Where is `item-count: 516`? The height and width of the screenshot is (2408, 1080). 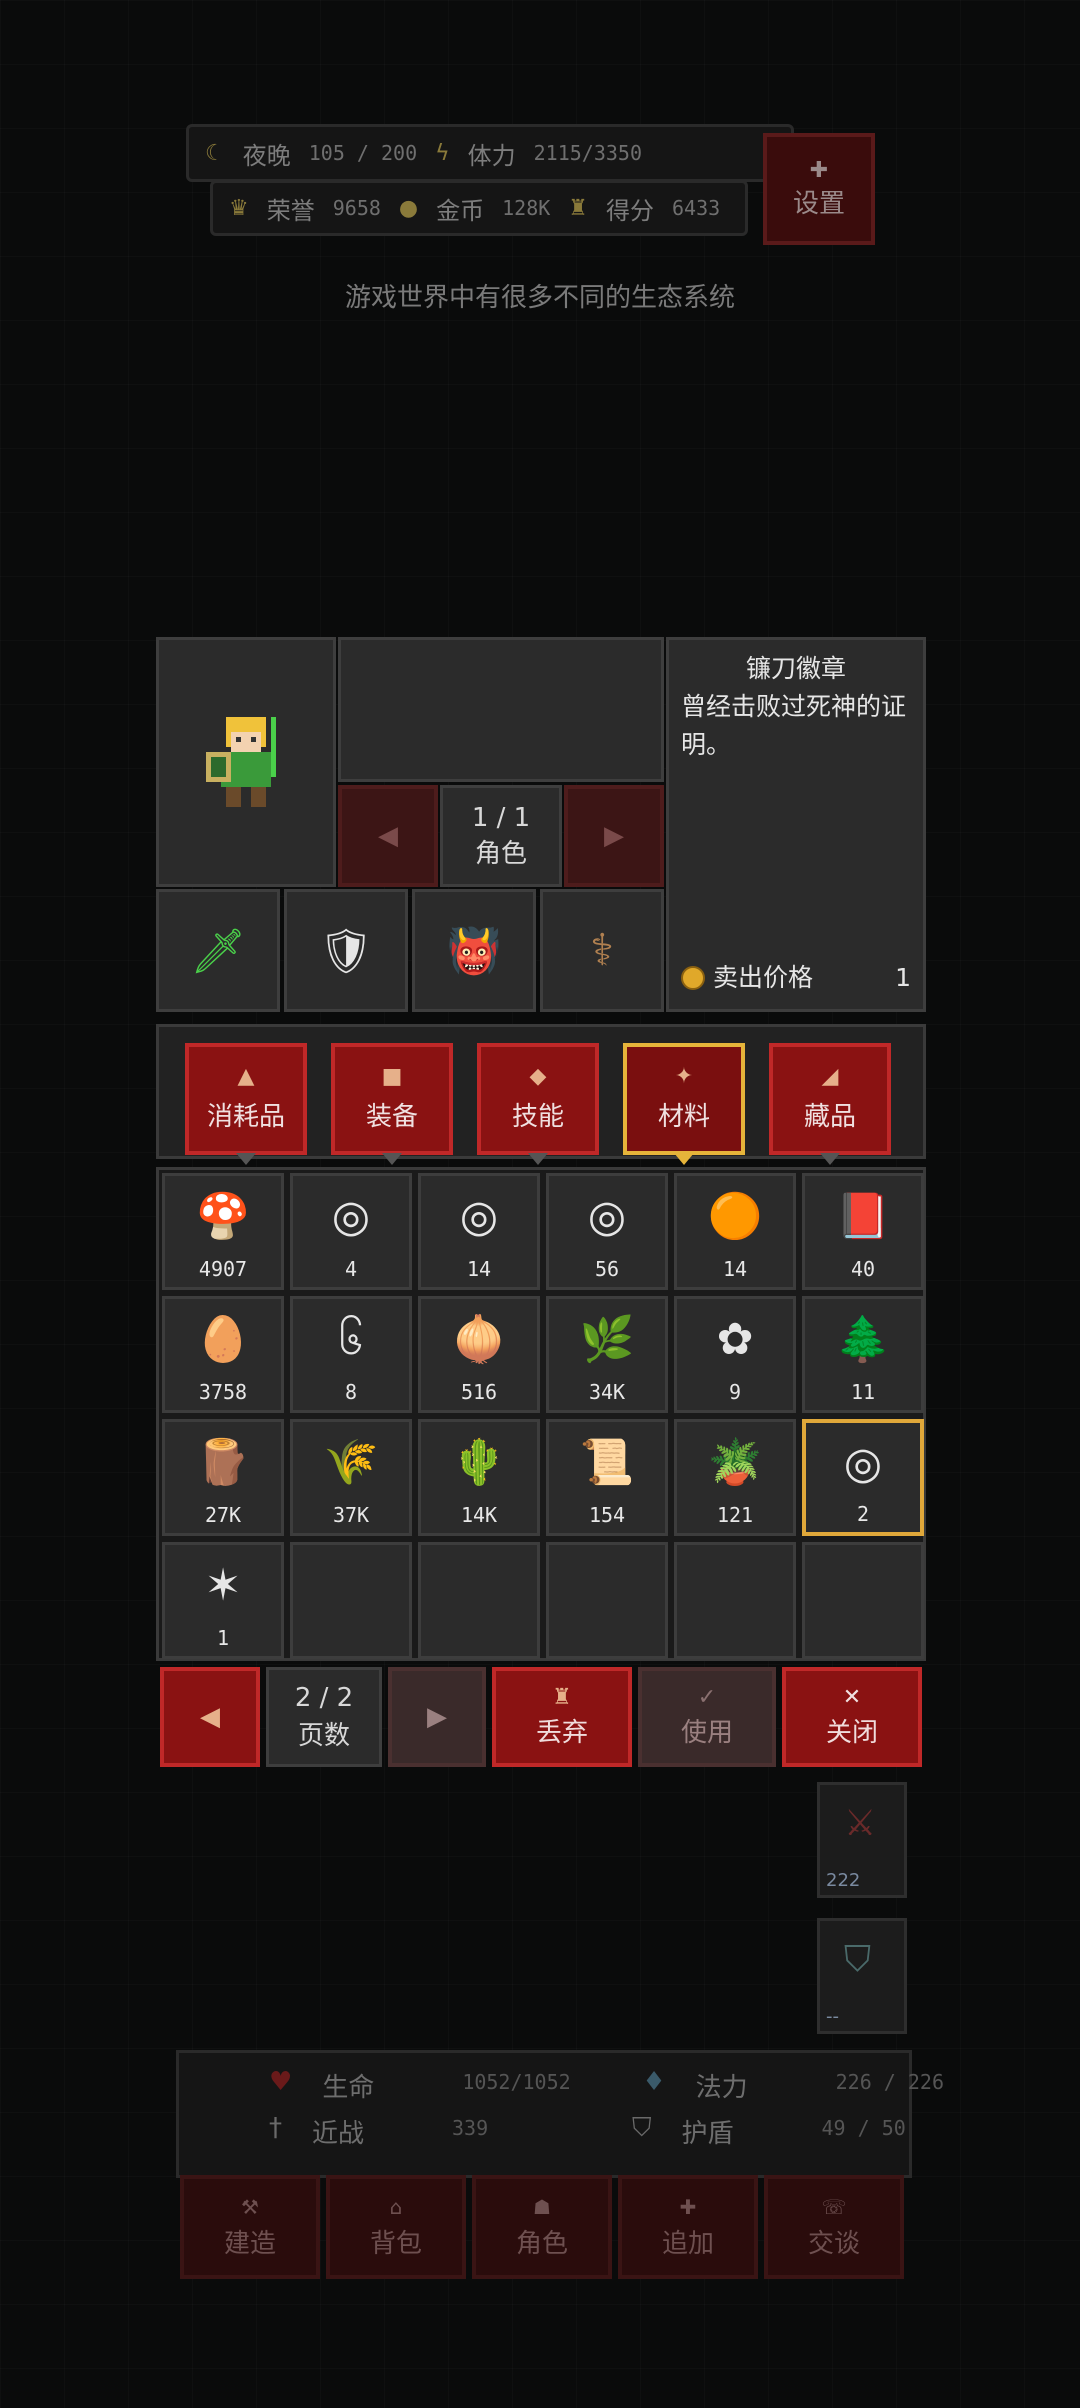
item-count: 516 is located at coordinates (479, 1392).